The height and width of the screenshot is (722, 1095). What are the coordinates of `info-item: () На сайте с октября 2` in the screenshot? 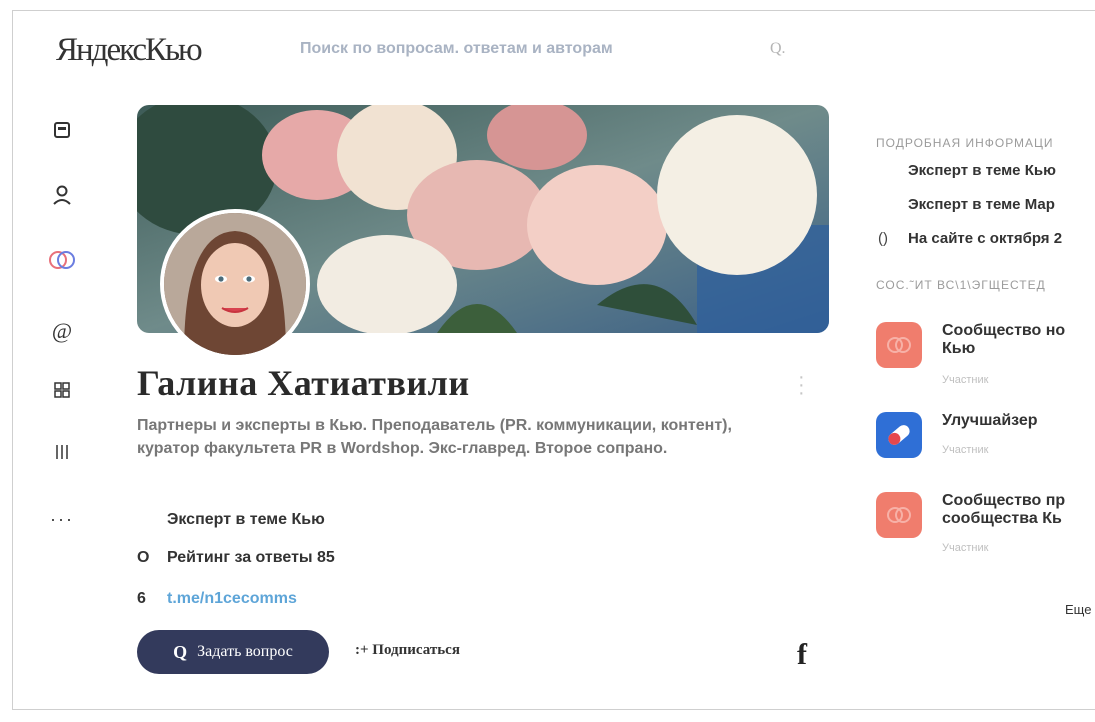 It's located at (970, 238).